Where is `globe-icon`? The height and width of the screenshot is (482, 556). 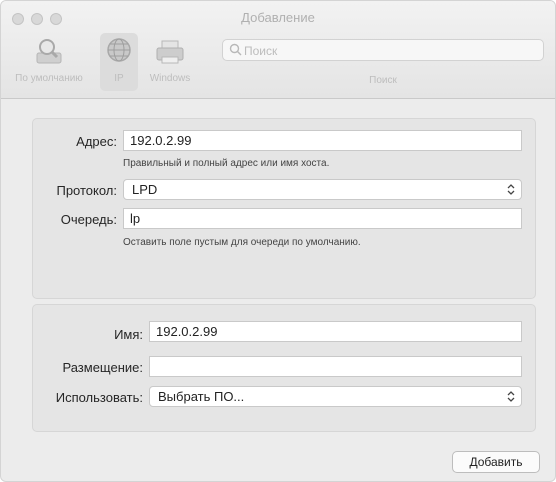 globe-icon is located at coordinates (119, 50).